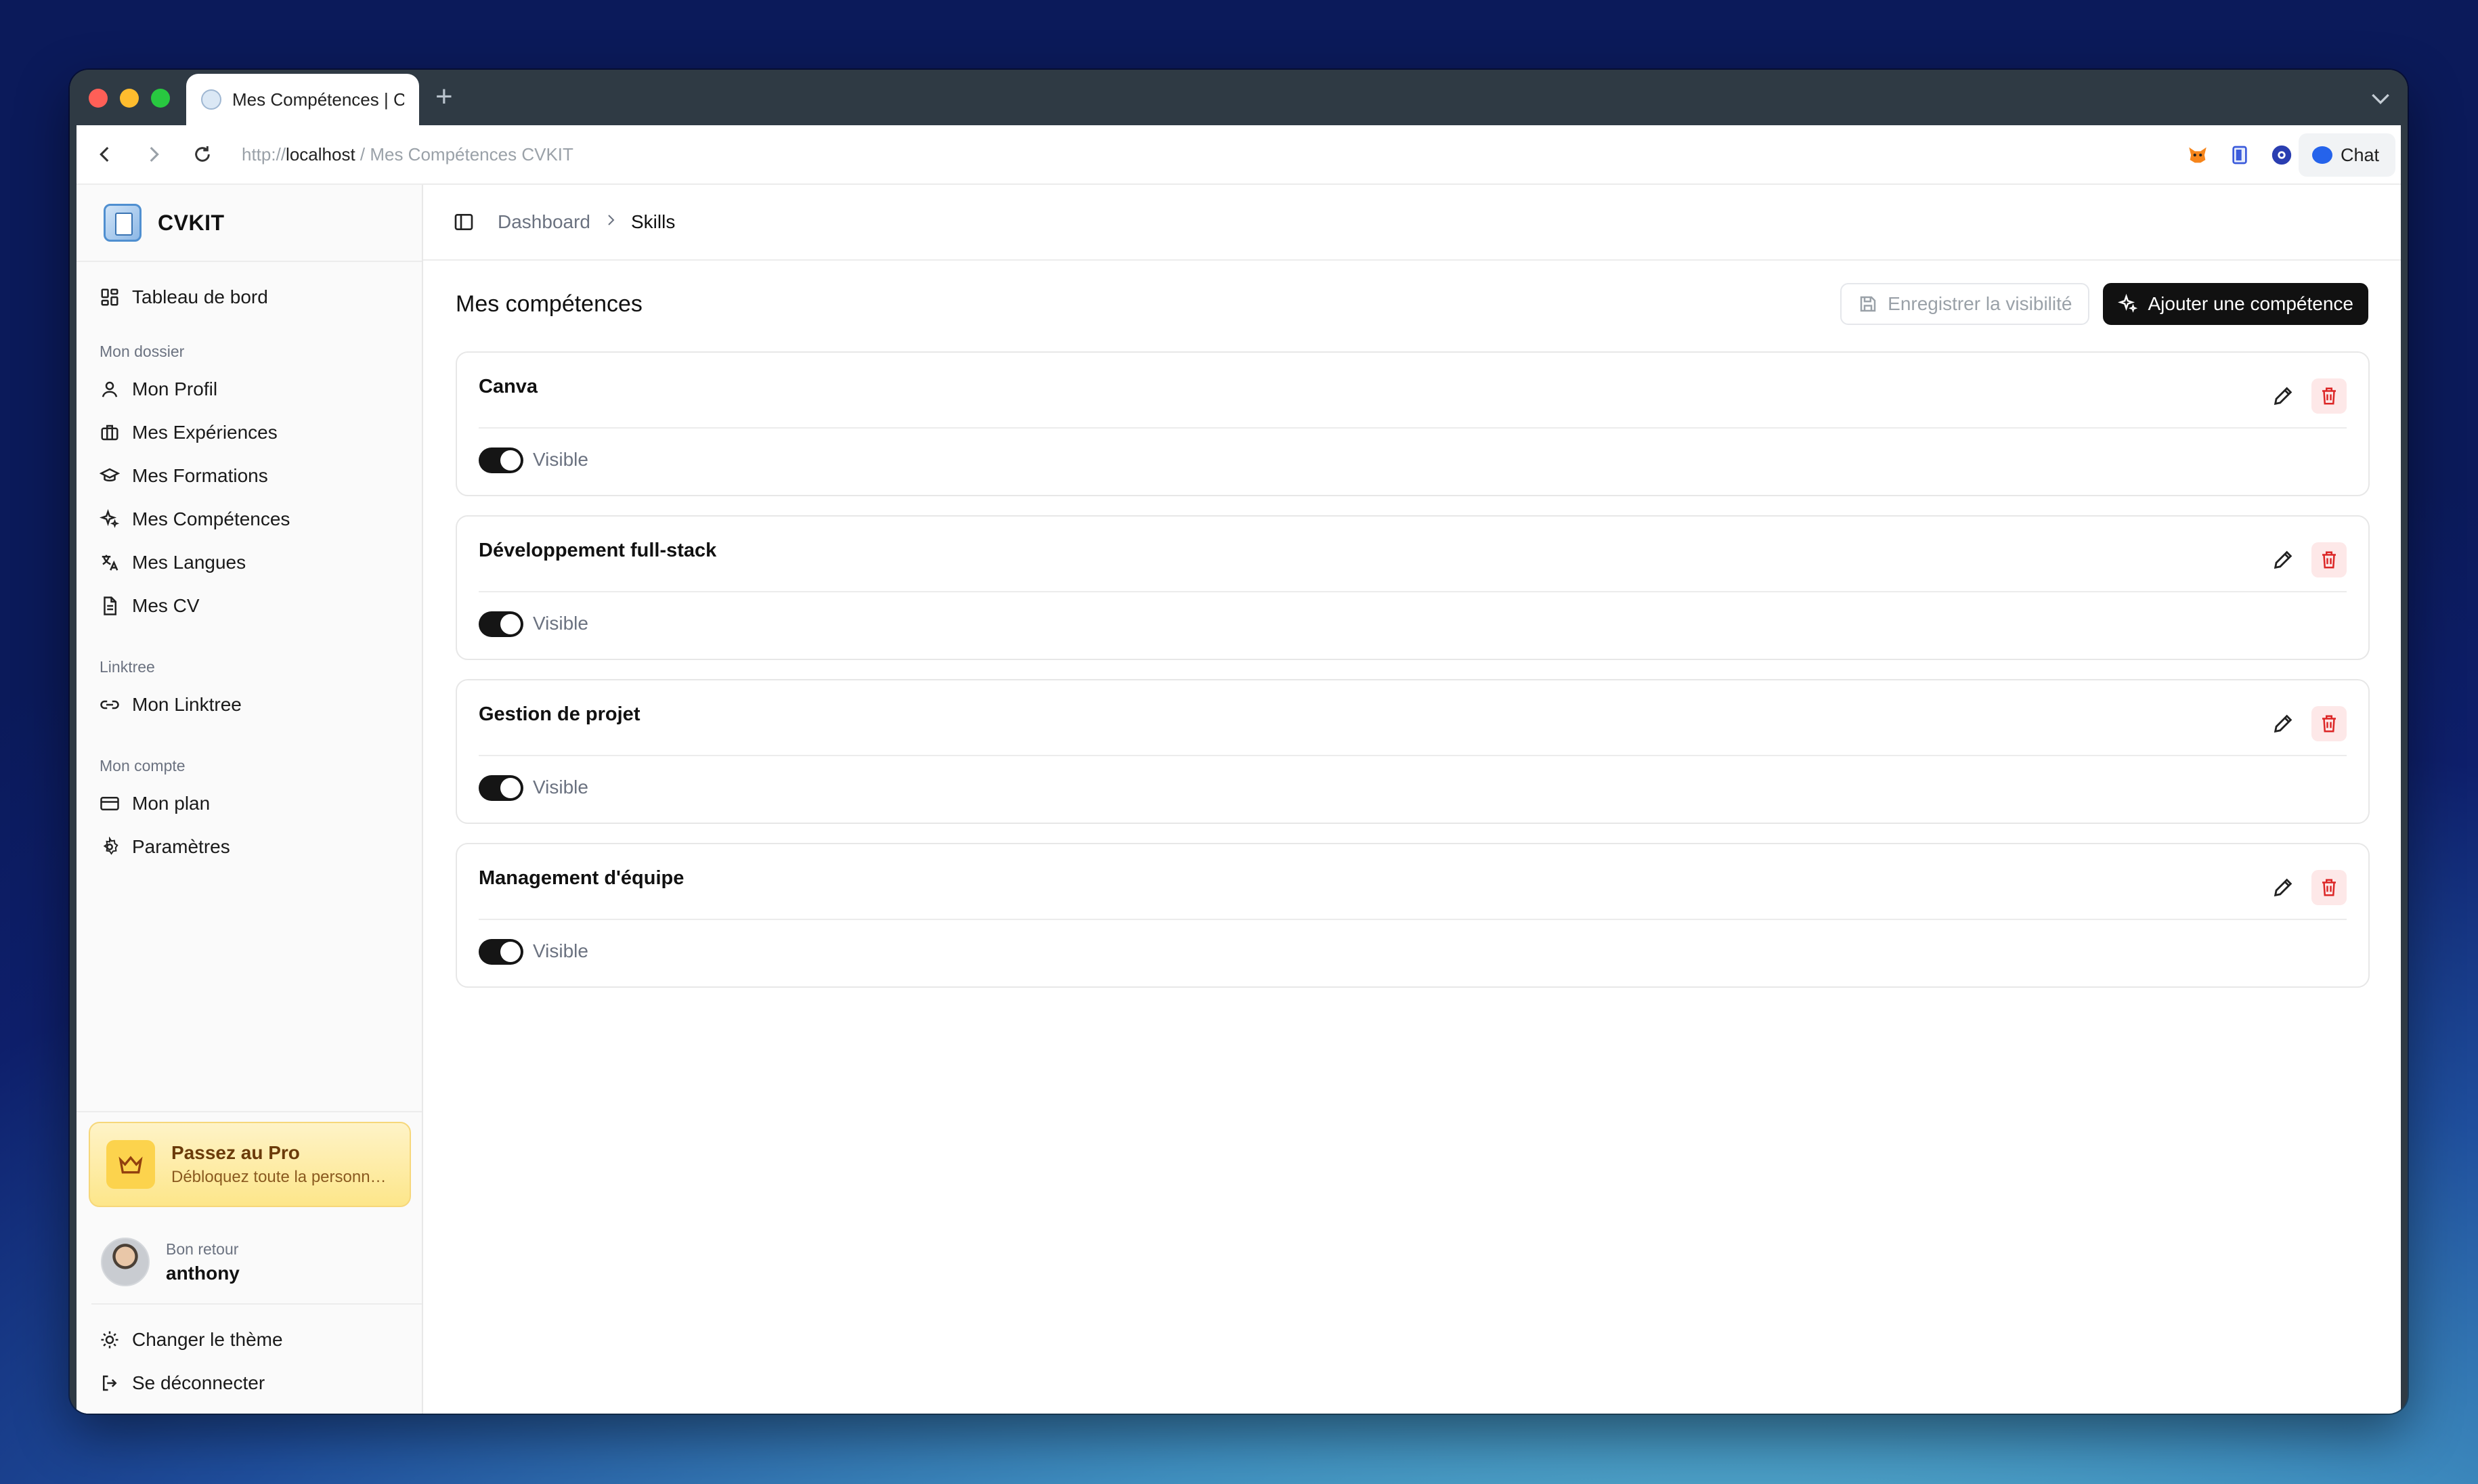 The height and width of the screenshot is (1484, 2478). I want to click on translate-icon, so click(110, 562).